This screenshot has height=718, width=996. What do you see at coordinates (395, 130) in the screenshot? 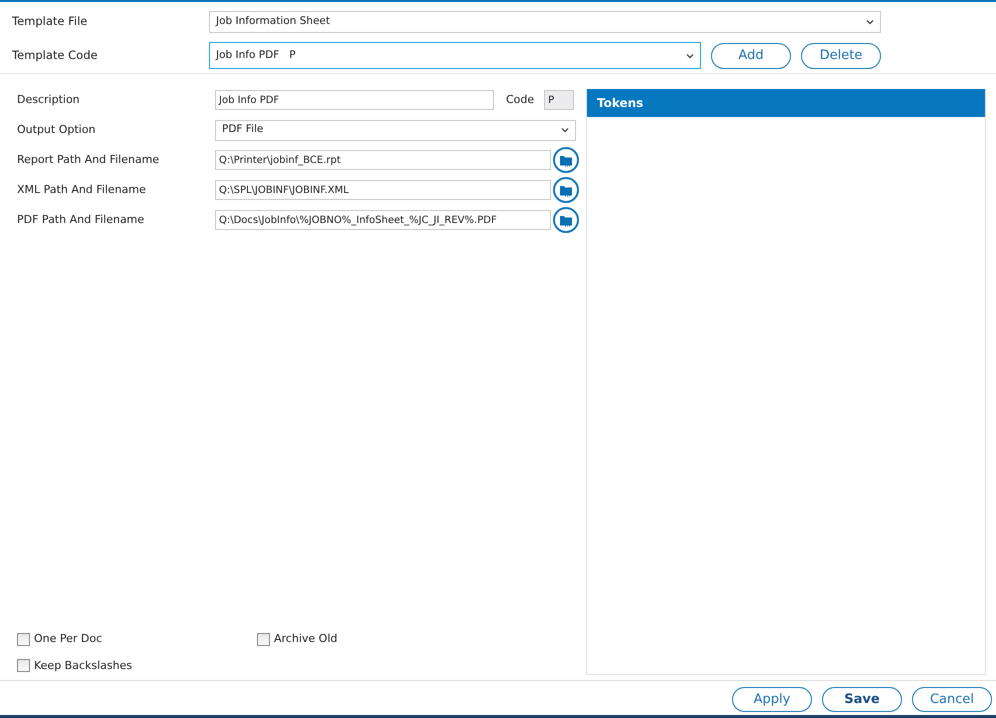
I see `dropdown-field: PDF File` at bounding box center [395, 130].